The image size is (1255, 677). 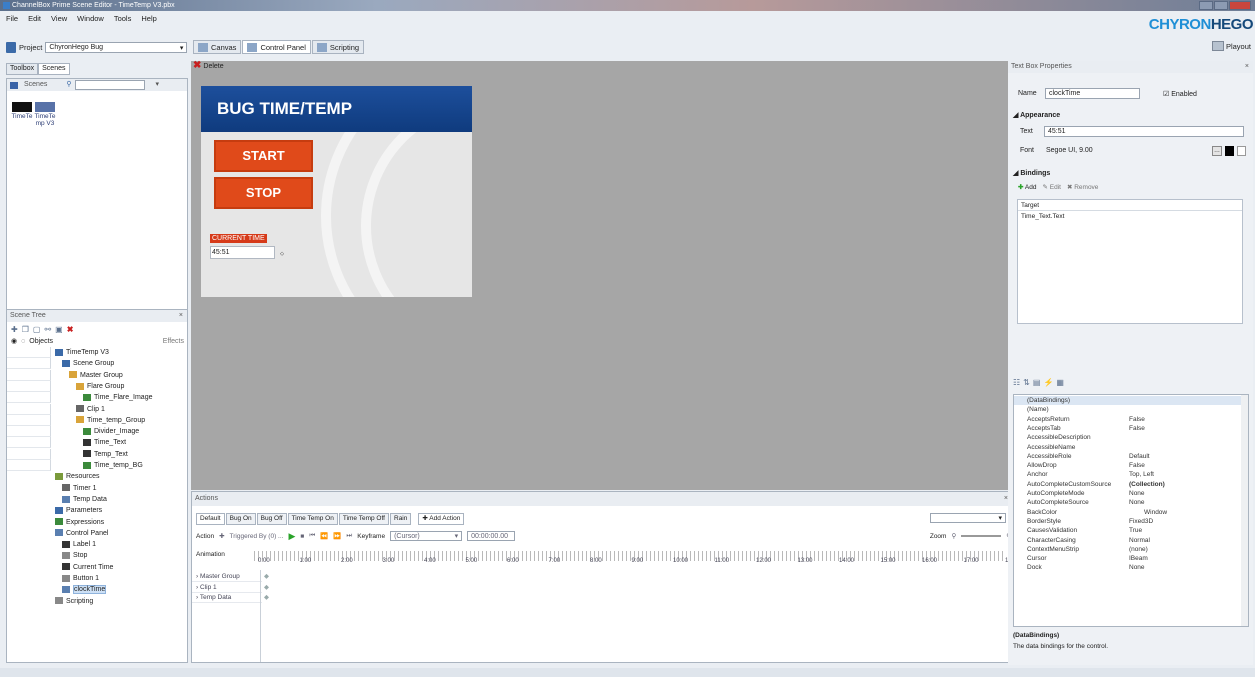 What do you see at coordinates (271, 519) in the screenshot?
I see `tab-bug-off: Bug Off` at bounding box center [271, 519].